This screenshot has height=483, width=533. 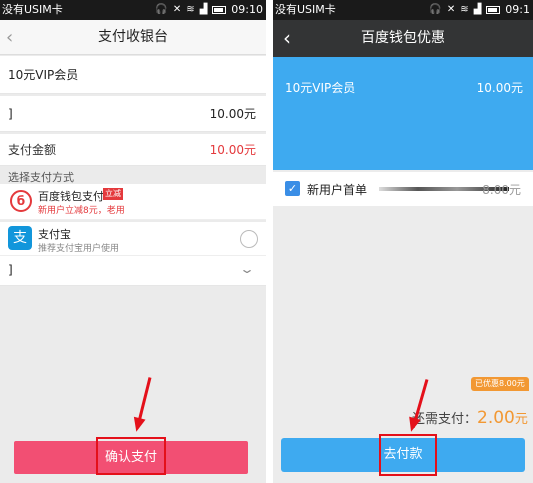 I want to click on baidu-wallet-icon: б, so click(x=21, y=201).